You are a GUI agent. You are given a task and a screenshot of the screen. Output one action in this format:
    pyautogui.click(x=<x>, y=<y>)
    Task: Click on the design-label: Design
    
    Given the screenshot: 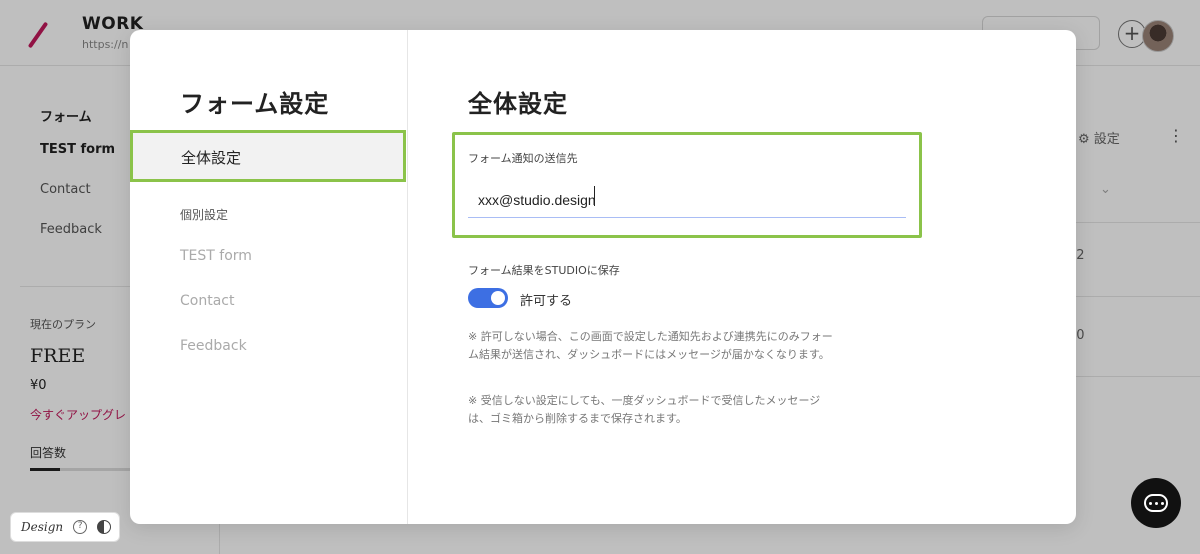 What is the action you would take?
    pyautogui.click(x=42, y=527)
    